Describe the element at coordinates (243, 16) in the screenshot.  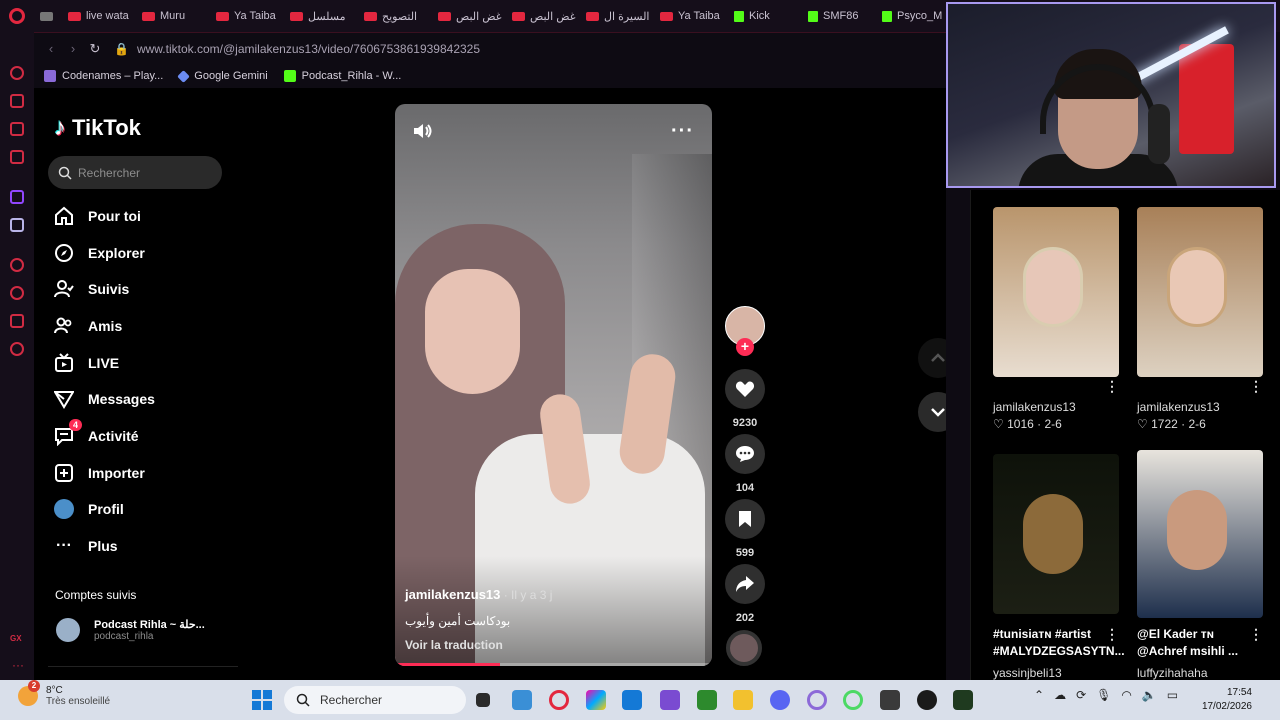
I see `tab-3: Ya Taiba` at that location.